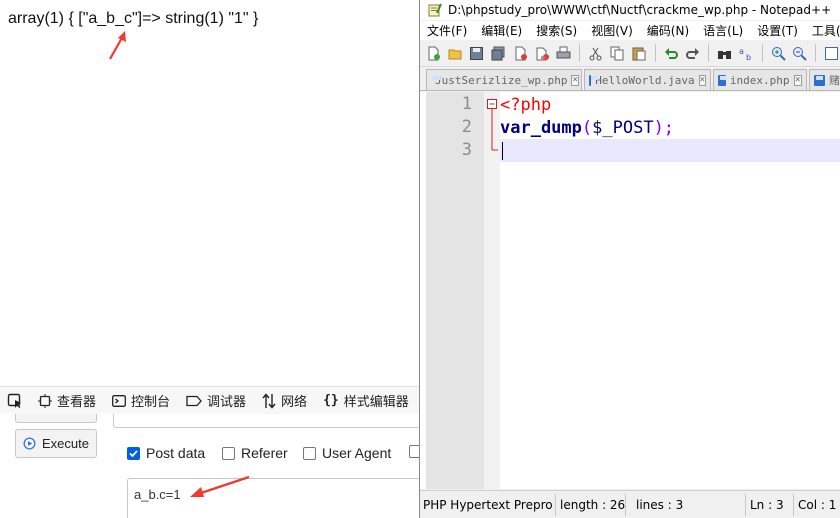 Image resolution: width=840 pixels, height=518 pixels. What do you see at coordinates (151, 402) in the screenshot?
I see `tab-label: 控制台` at bounding box center [151, 402].